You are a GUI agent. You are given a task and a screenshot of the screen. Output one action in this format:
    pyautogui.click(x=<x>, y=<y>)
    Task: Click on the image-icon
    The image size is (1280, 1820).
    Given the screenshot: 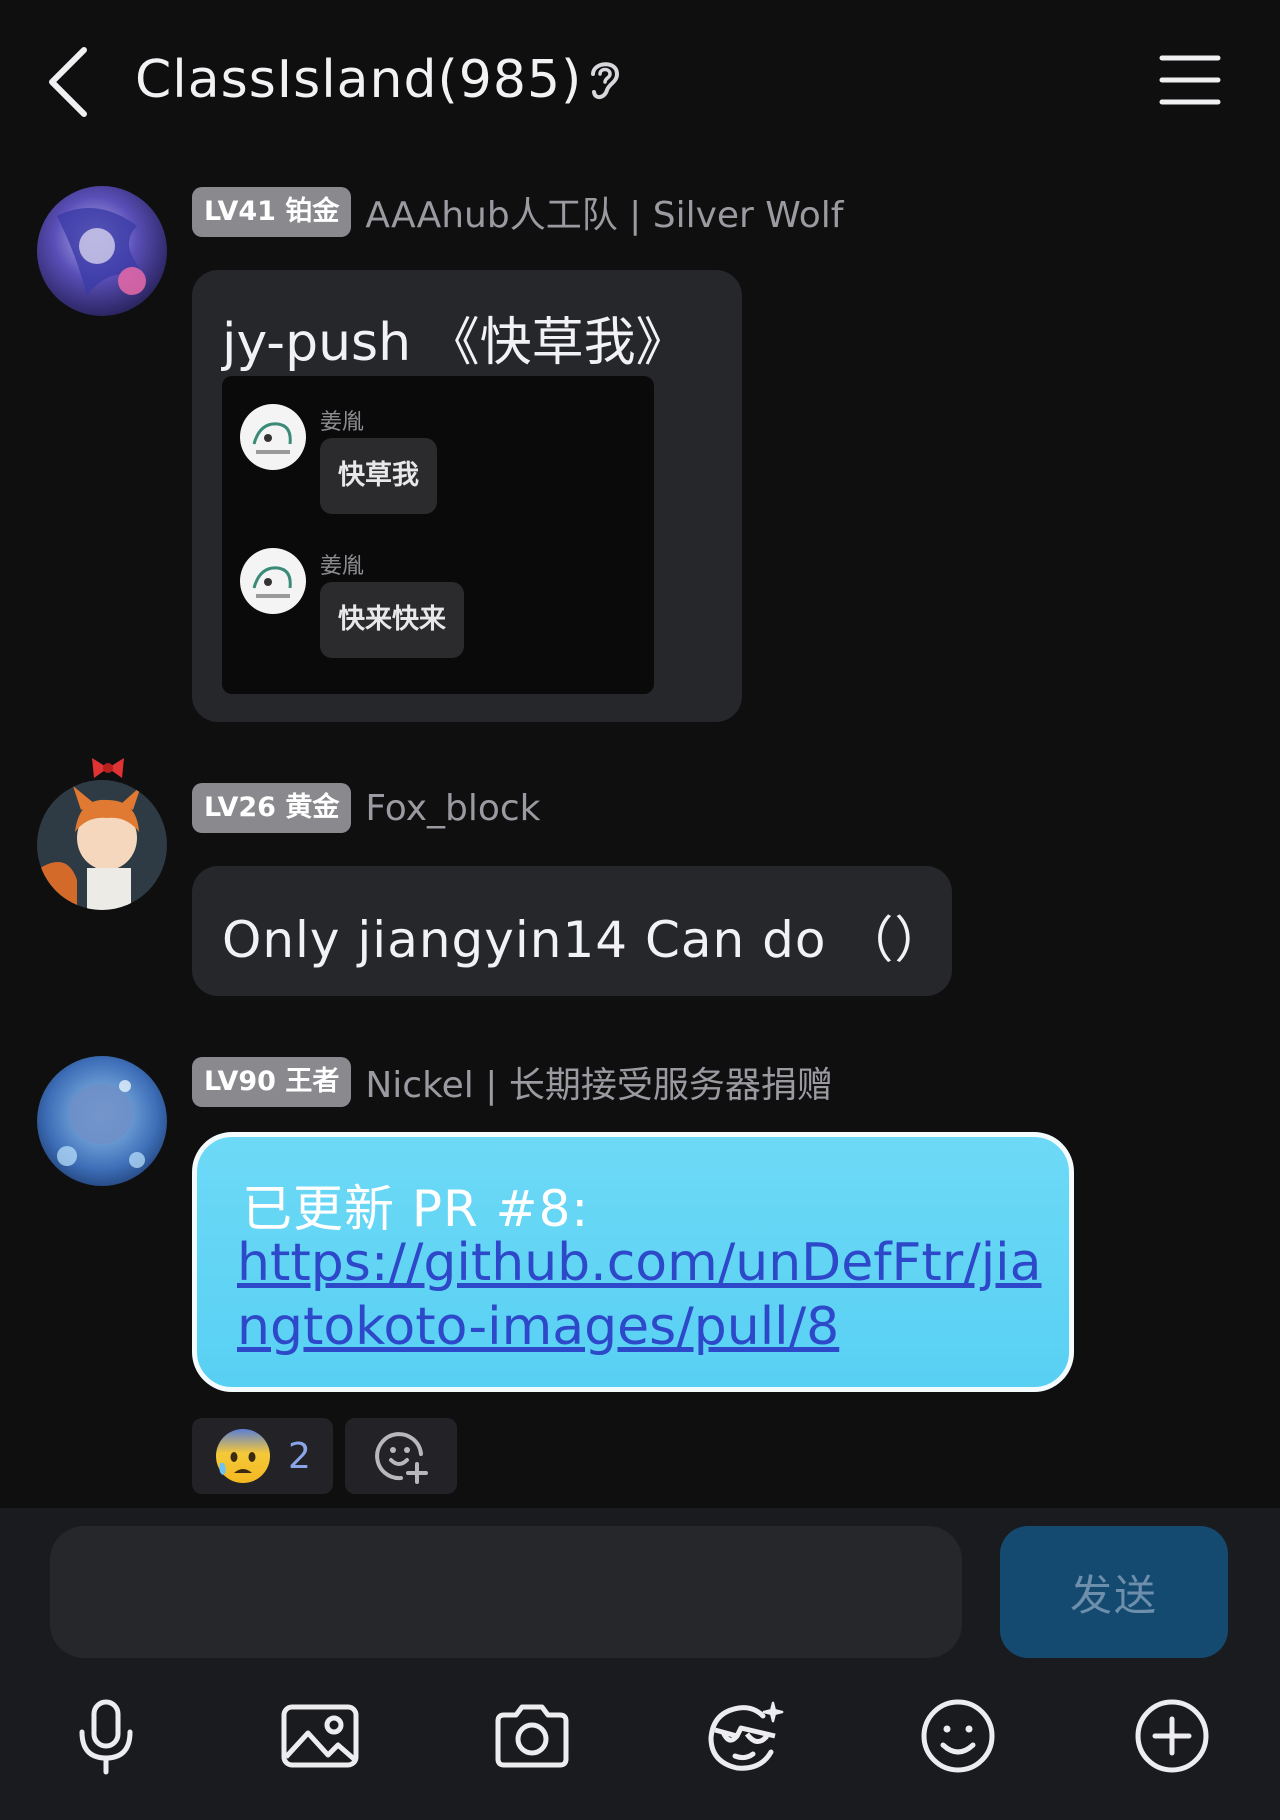 What is the action you would take?
    pyautogui.click(x=320, y=1736)
    